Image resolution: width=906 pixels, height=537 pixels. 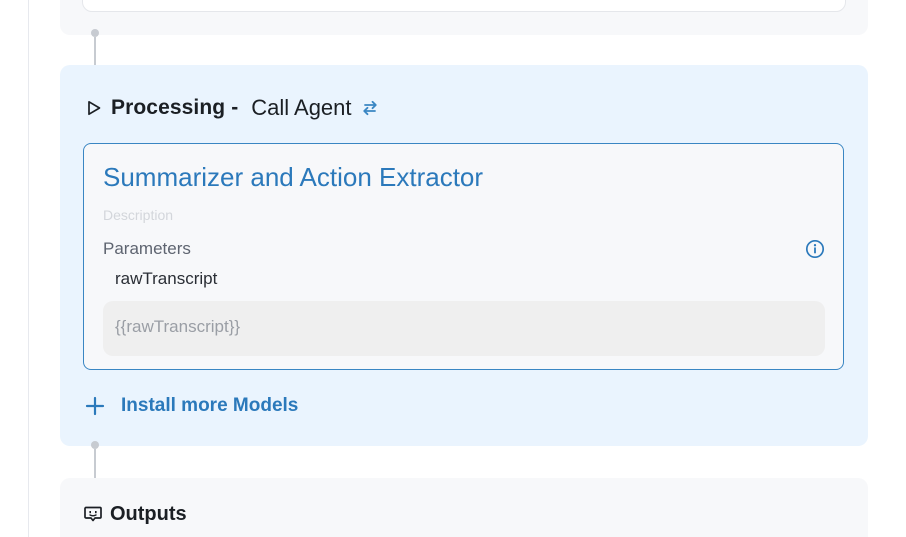 I want to click on processing-subtitle: Call Agent, so click(x=301, y=107).